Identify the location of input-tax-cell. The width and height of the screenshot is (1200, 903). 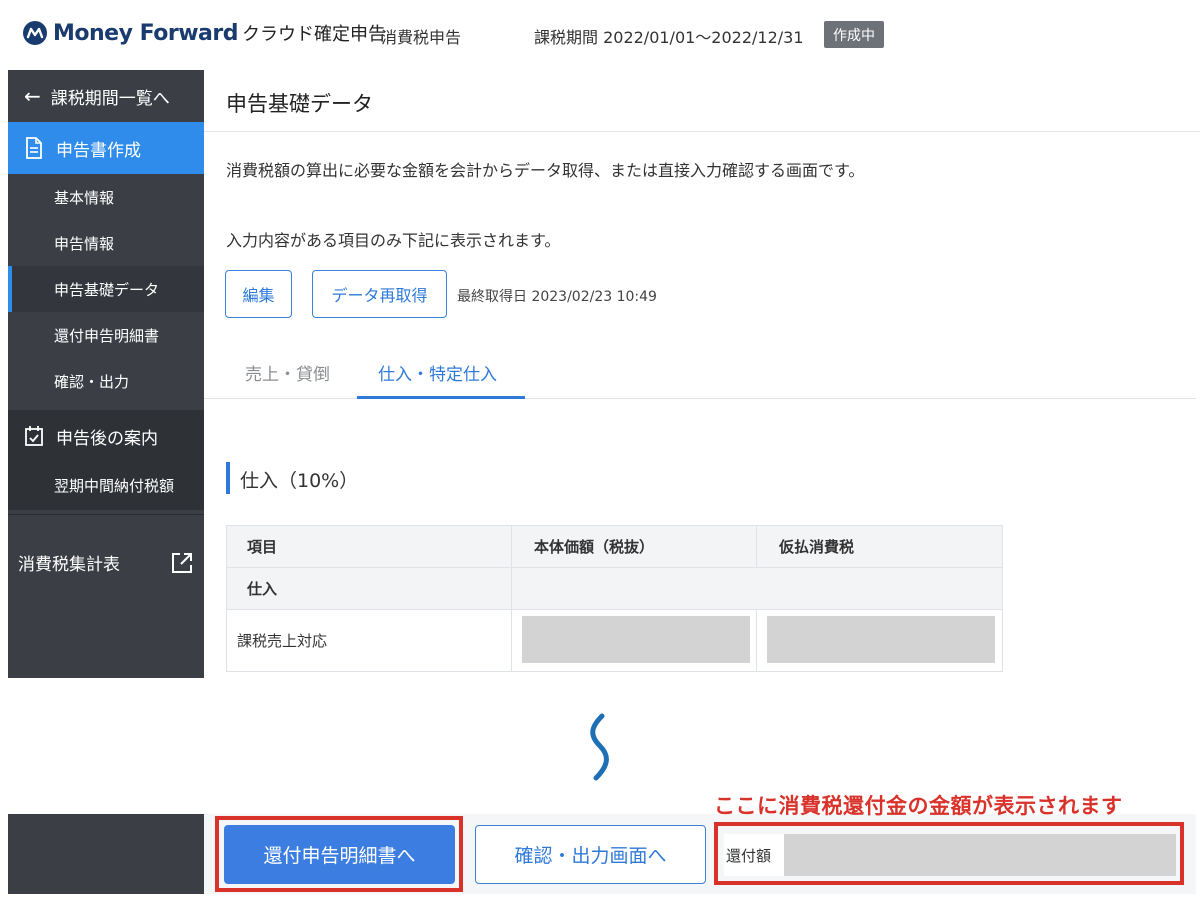
(879, 640).